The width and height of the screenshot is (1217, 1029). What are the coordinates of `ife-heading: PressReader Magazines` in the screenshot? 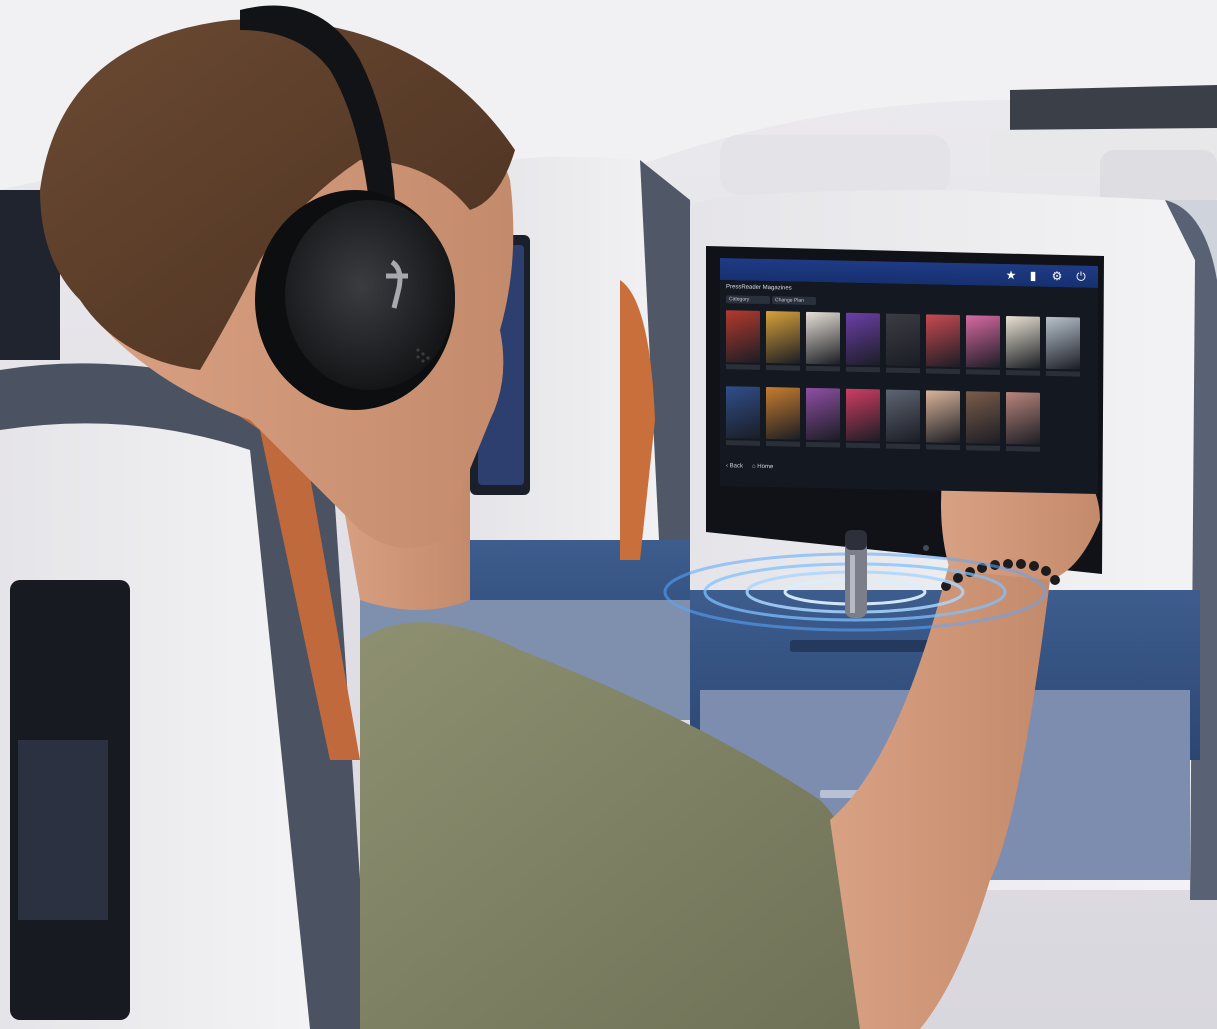 It's located at (759, 288).